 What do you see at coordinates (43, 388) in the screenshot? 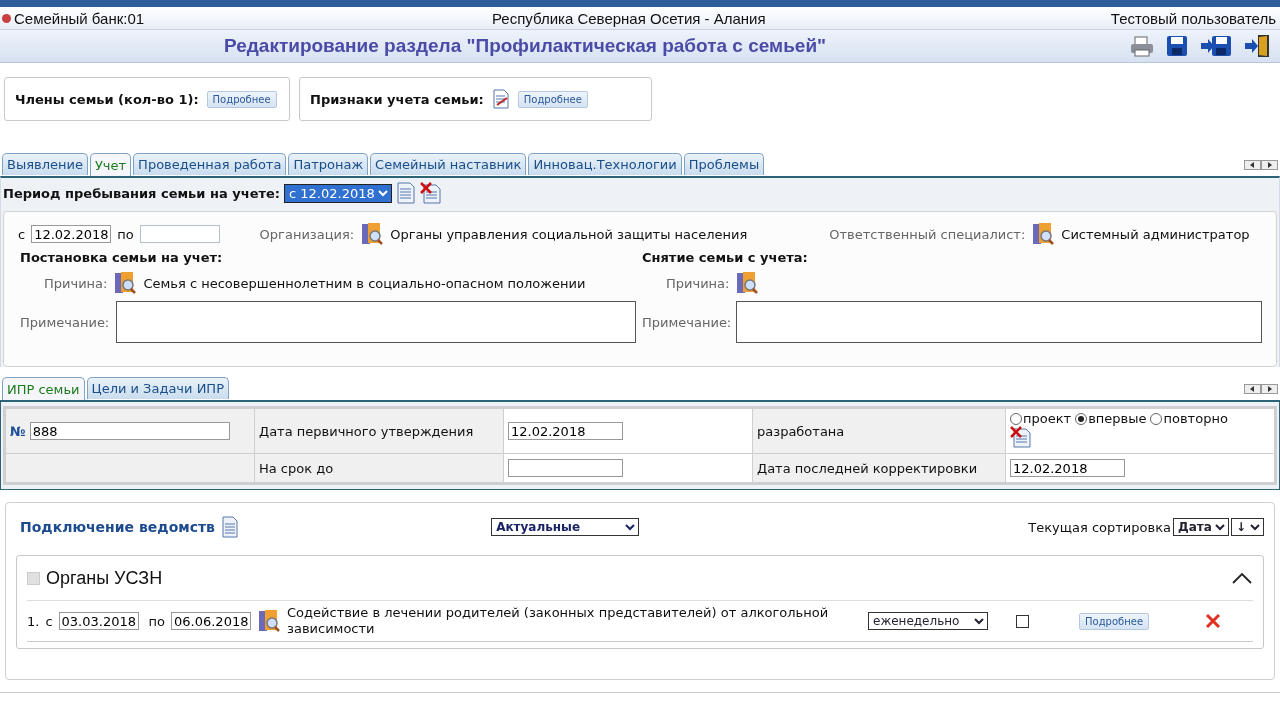
I see `tab: ИПР семьи` at bounding box center [43, 388].